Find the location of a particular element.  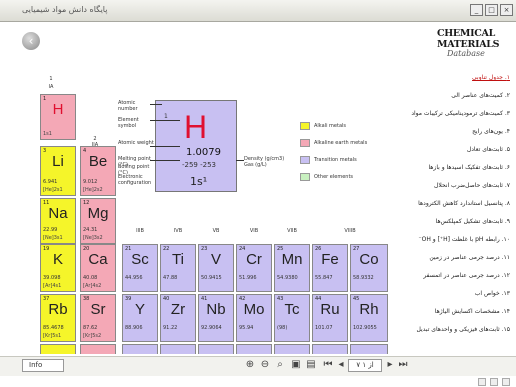

menu-item: ۱۴. مشخصات اکسایش آلیاژها is located at coordinates (456, 311).